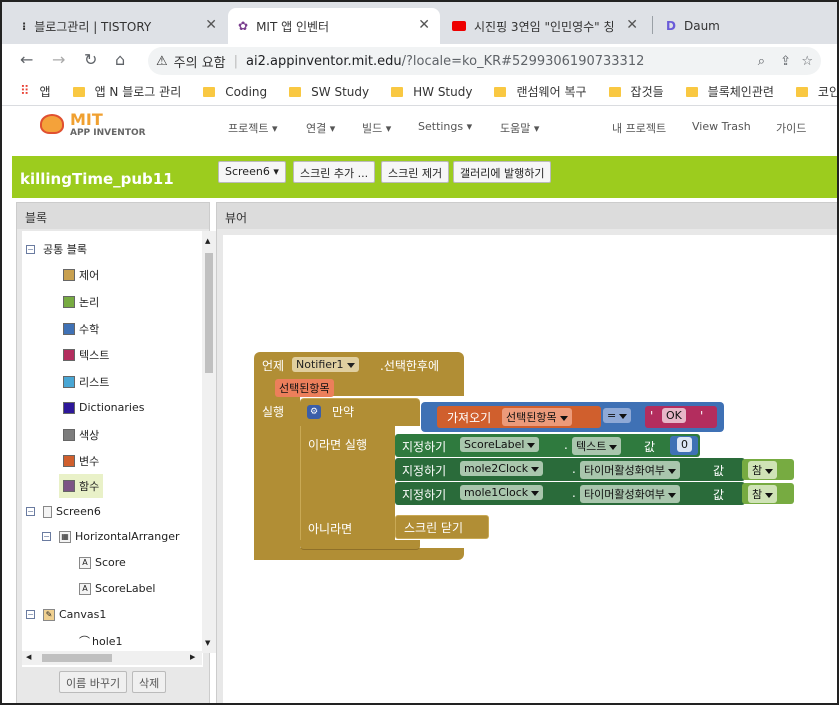 The height and width of the screenshot is (706, 839). Describe the element at coordinates (500, 444) in the screenshot. I see `comp-dropdown: ScoreLabel` at that location.